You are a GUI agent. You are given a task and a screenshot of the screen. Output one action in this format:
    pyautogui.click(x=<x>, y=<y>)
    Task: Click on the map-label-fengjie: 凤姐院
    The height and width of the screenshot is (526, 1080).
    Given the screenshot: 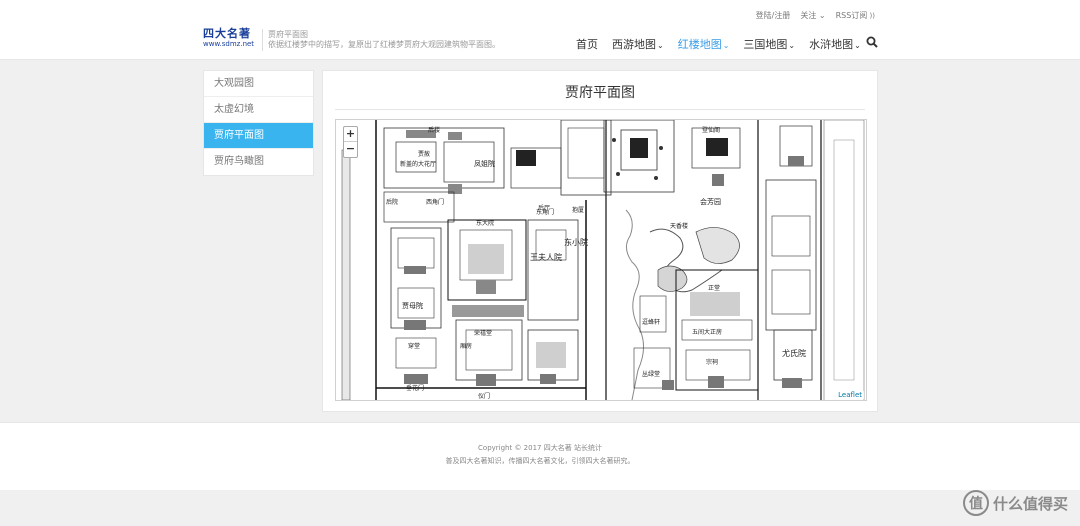 What is the action you would take?
    pyautogui.click(x=484, y=163)
    